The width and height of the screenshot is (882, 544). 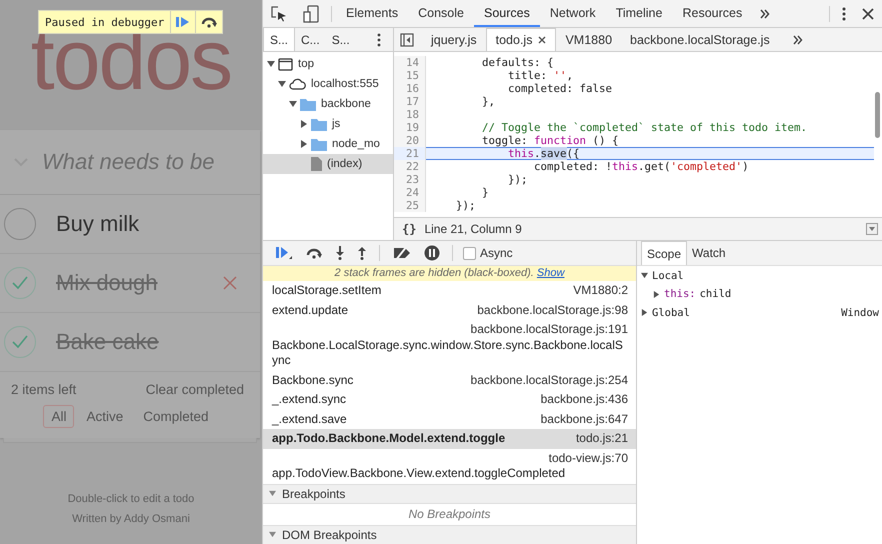 I want to click on tree-item: node_mo, so click(x=328, y=144).